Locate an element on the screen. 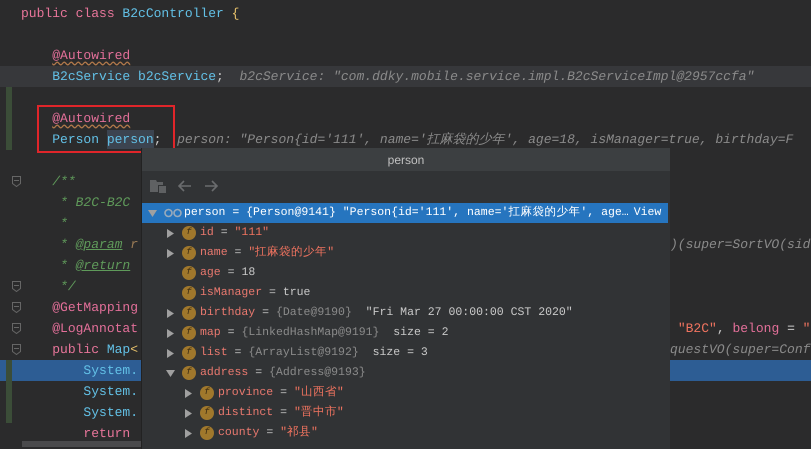 The image size is (811, 449). code-token: public class is located at coordinates (68, 13).